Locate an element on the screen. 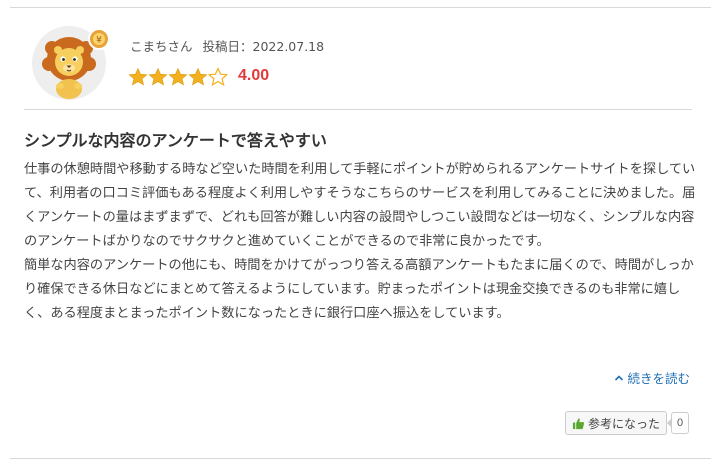 The width and height of the screenshot is (721, 464). chevron-up-icon is located at coordinates (619, 377).